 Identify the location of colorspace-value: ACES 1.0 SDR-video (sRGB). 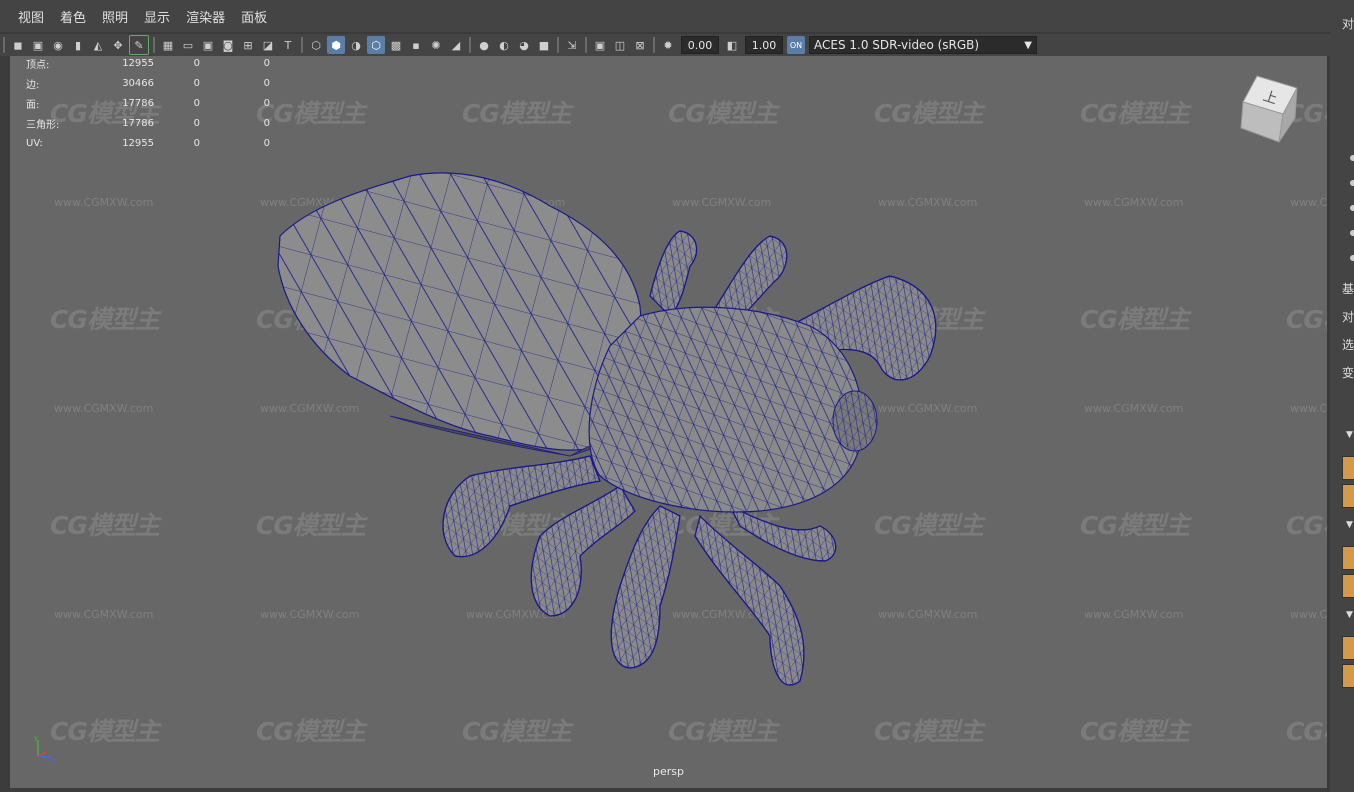
(897, 45).